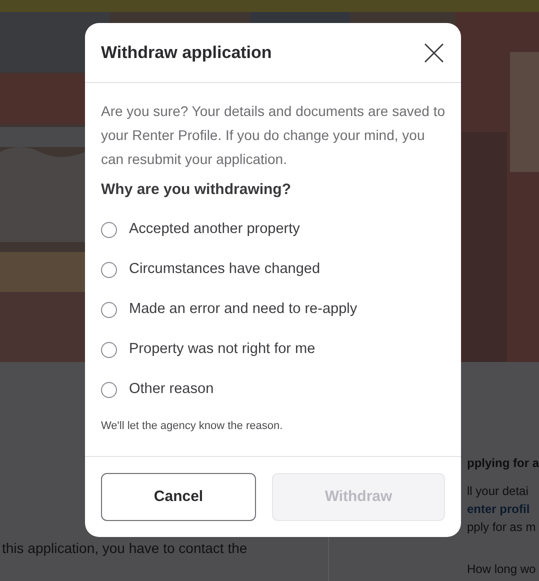 This screenshot has width=539, height=581. What do you see at coordinates (501, 569) in the screenshot?
I see `card-question: How long wo` at bounding box center [501, 569].